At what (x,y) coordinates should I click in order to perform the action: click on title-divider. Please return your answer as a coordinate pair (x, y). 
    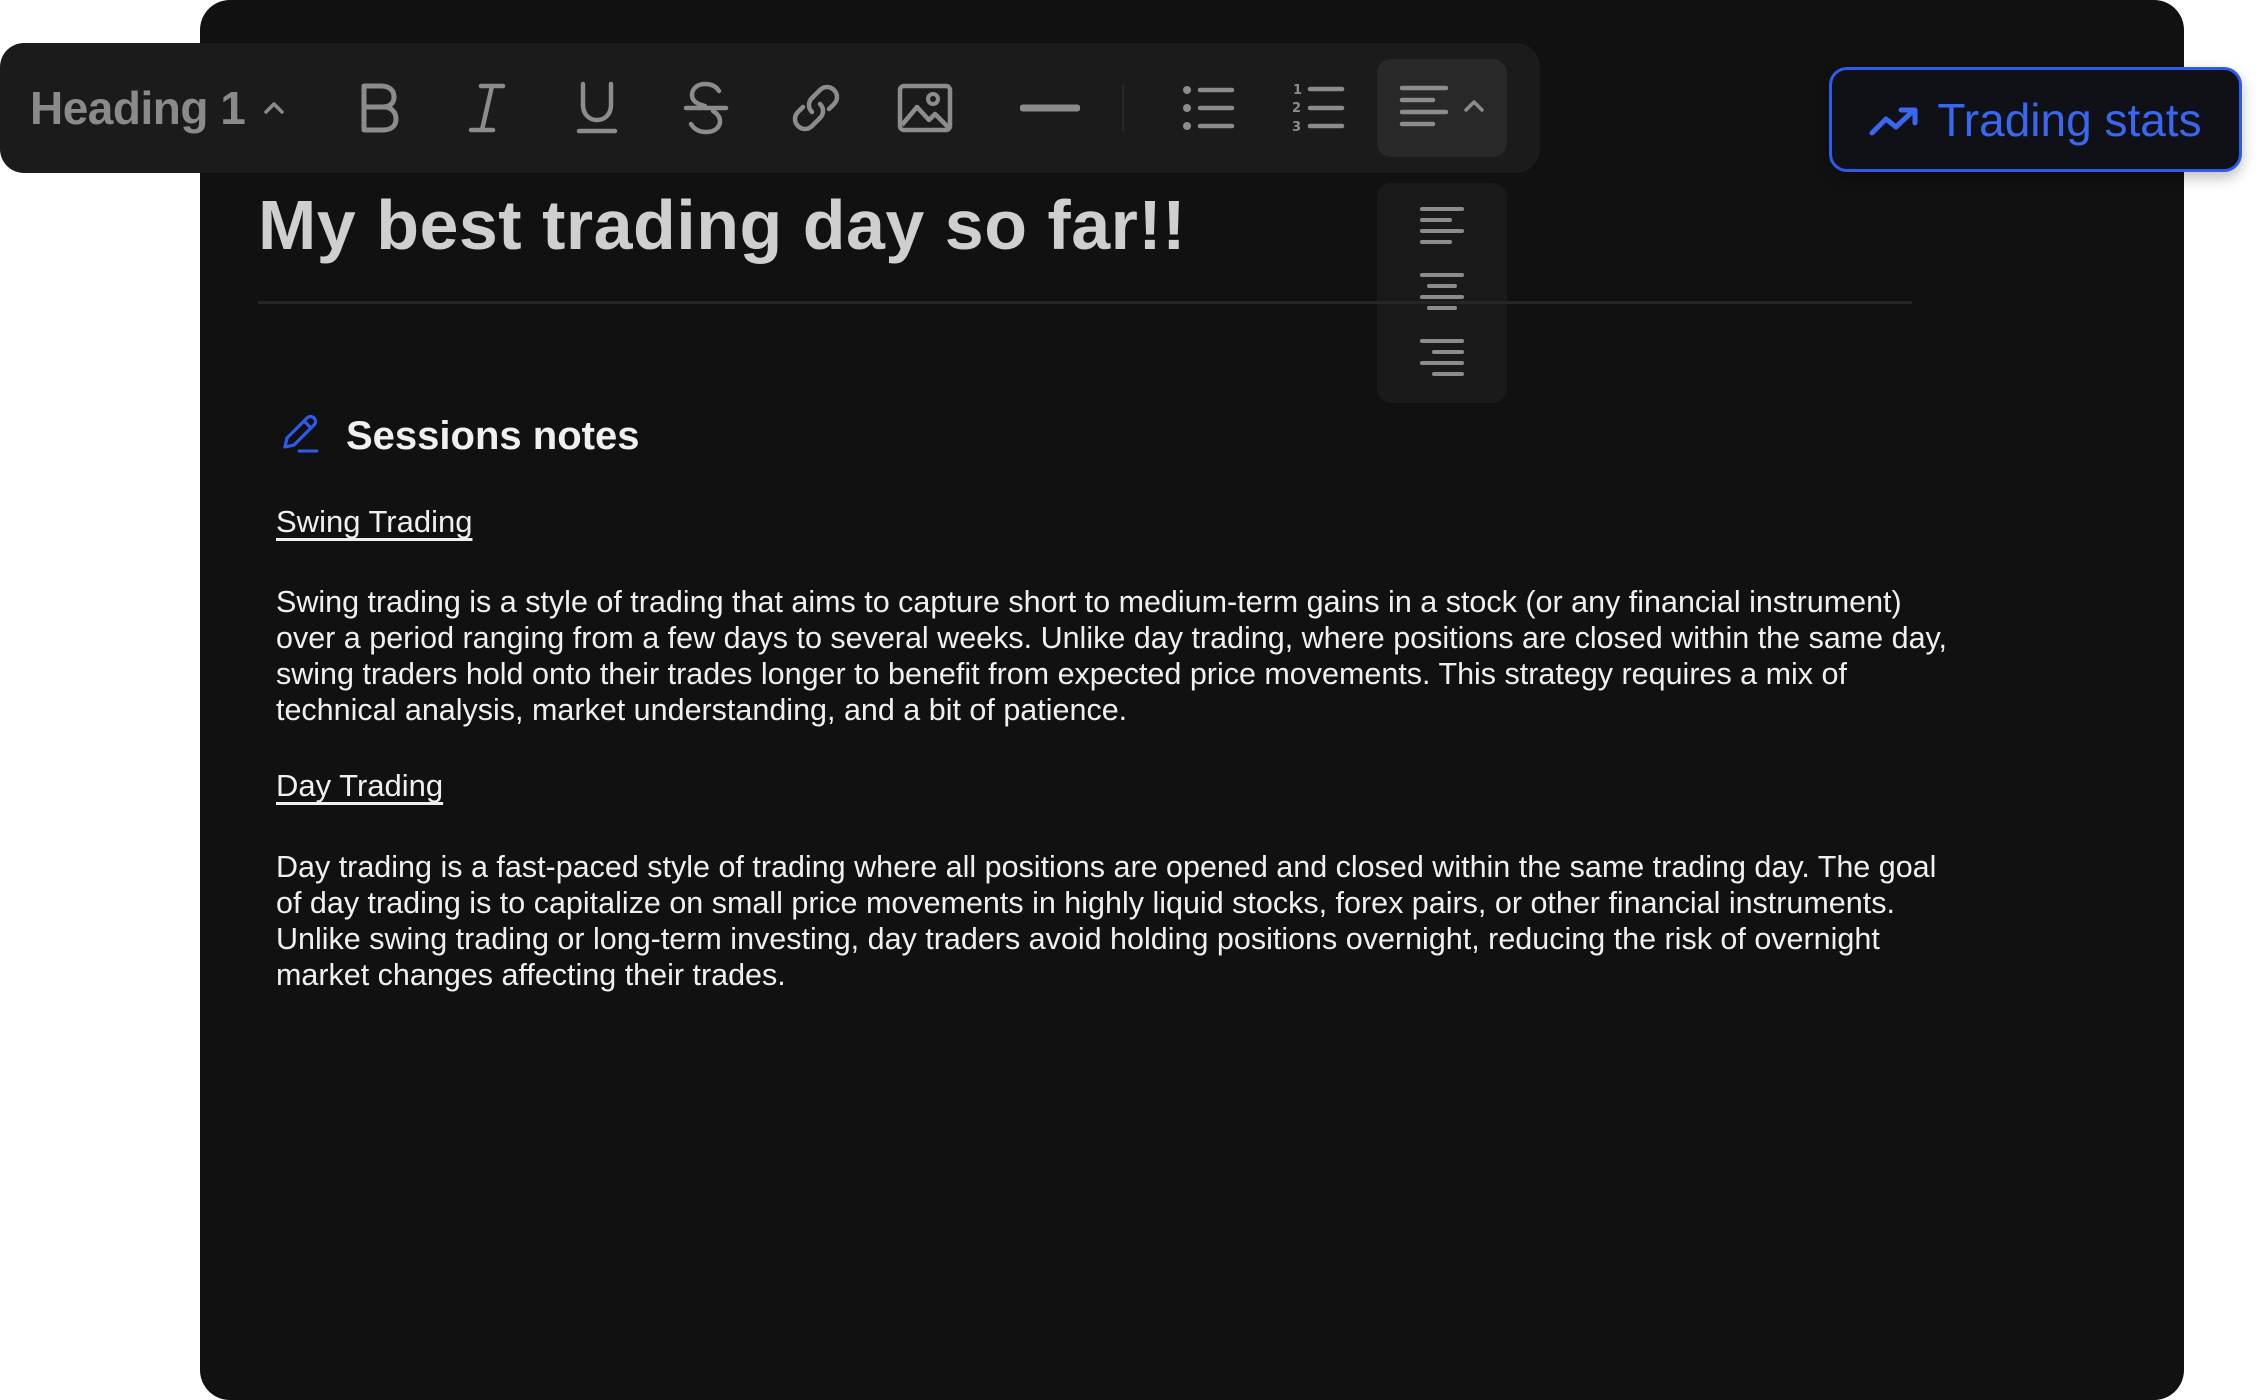
    Looking at the image, I should click on (1085, 302).